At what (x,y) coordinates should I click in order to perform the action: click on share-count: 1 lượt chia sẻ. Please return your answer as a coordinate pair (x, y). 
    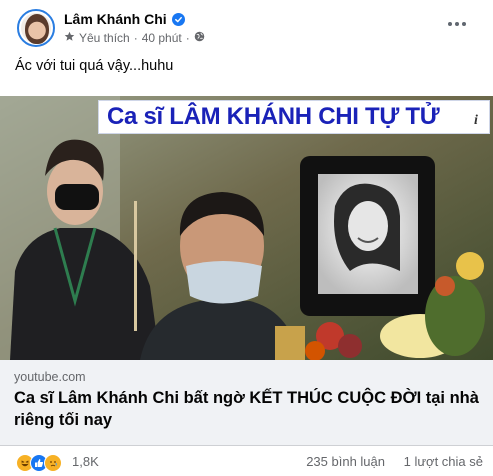
    Looking at the image, I should click on (443, 461).